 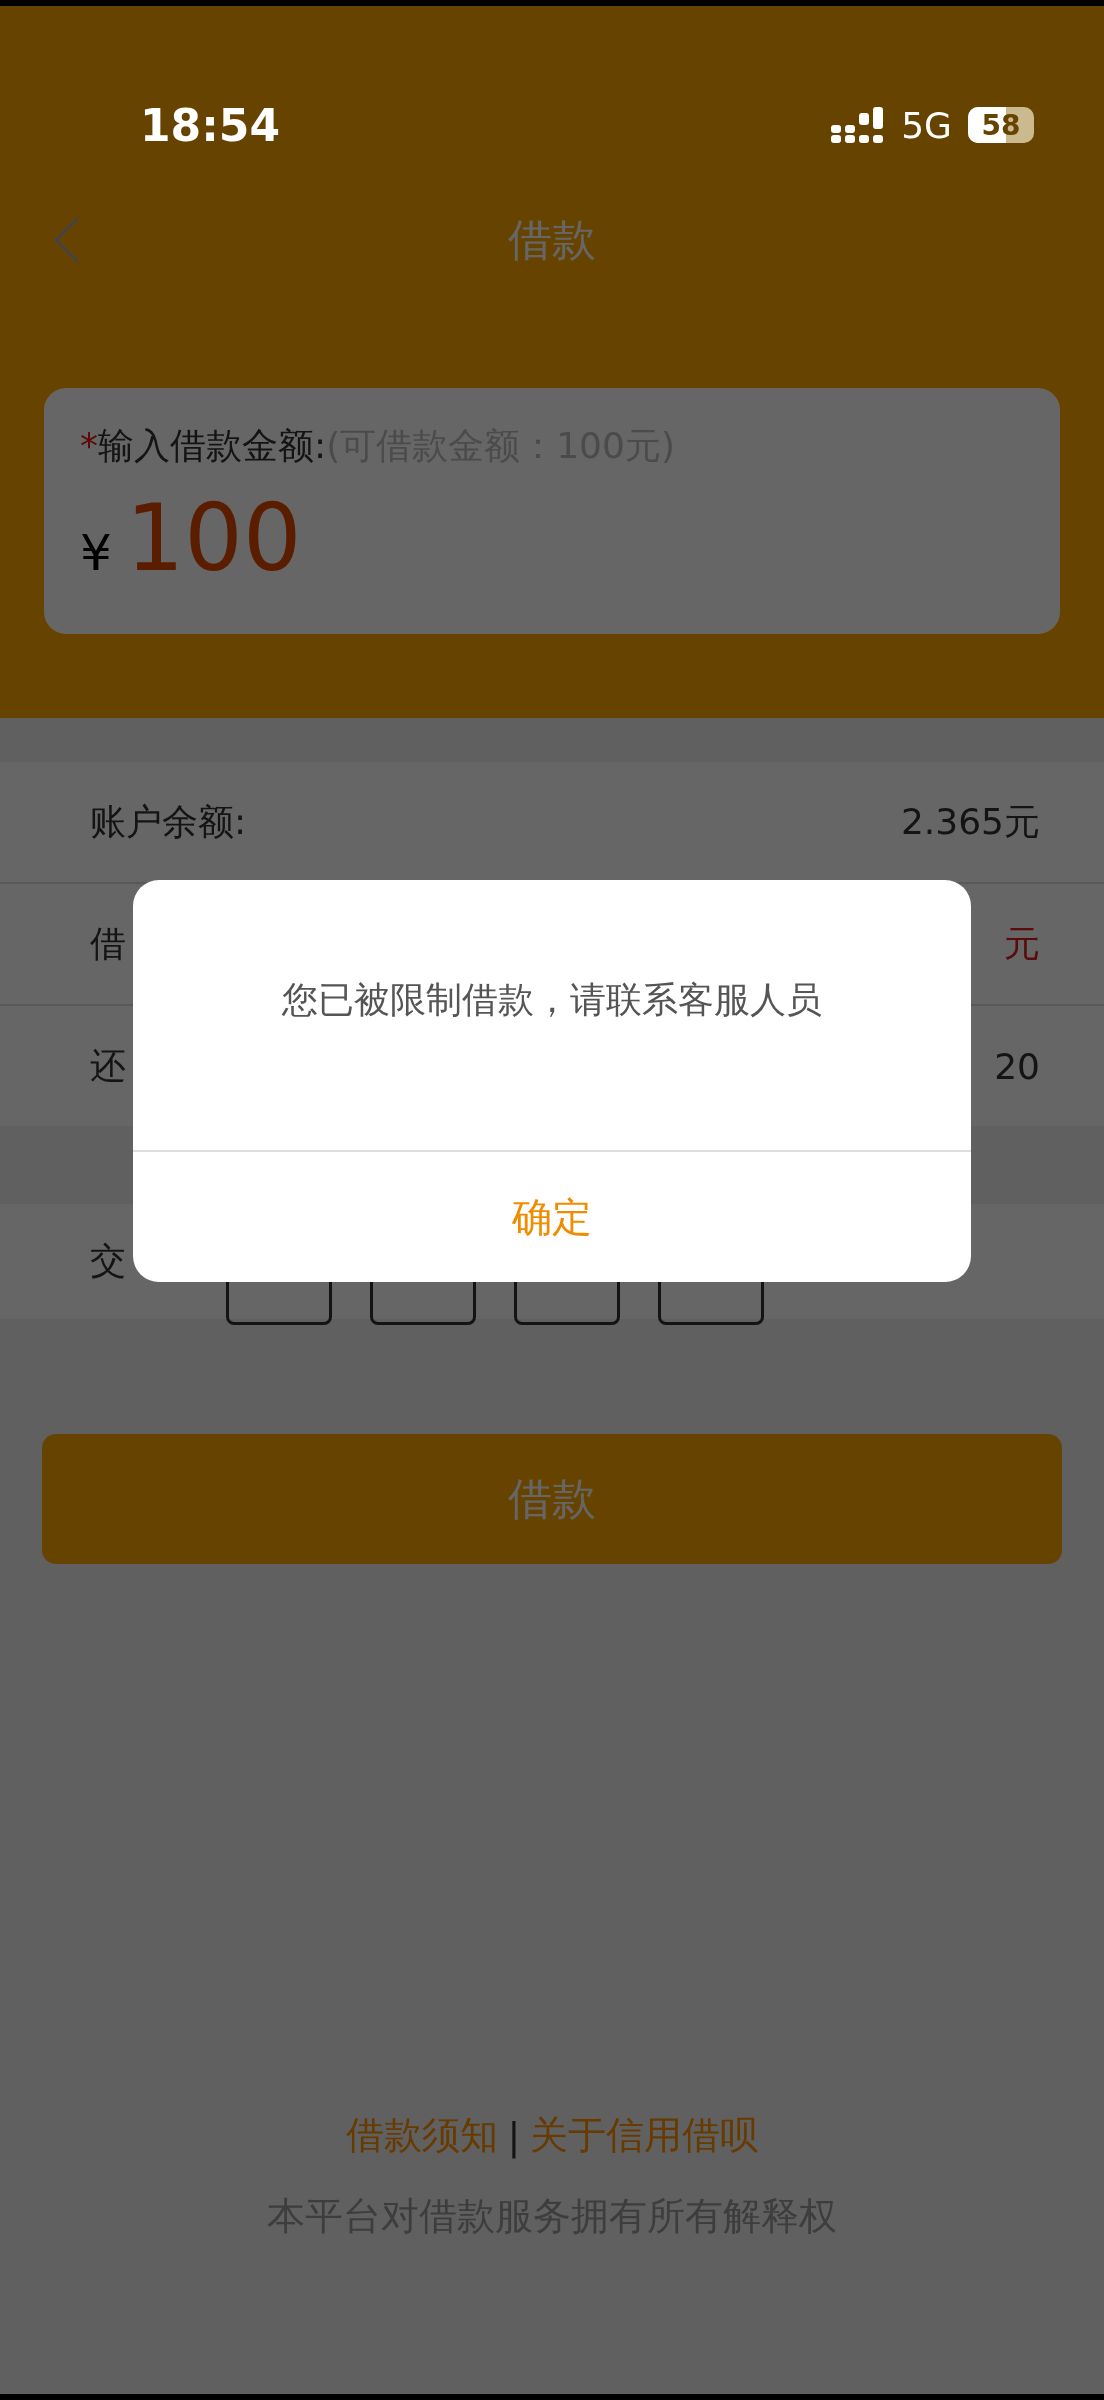 What do you see at coordinates (108, 1065) in the screenshot?
I see `row-label: 还` at bounding box center [108, 1065].